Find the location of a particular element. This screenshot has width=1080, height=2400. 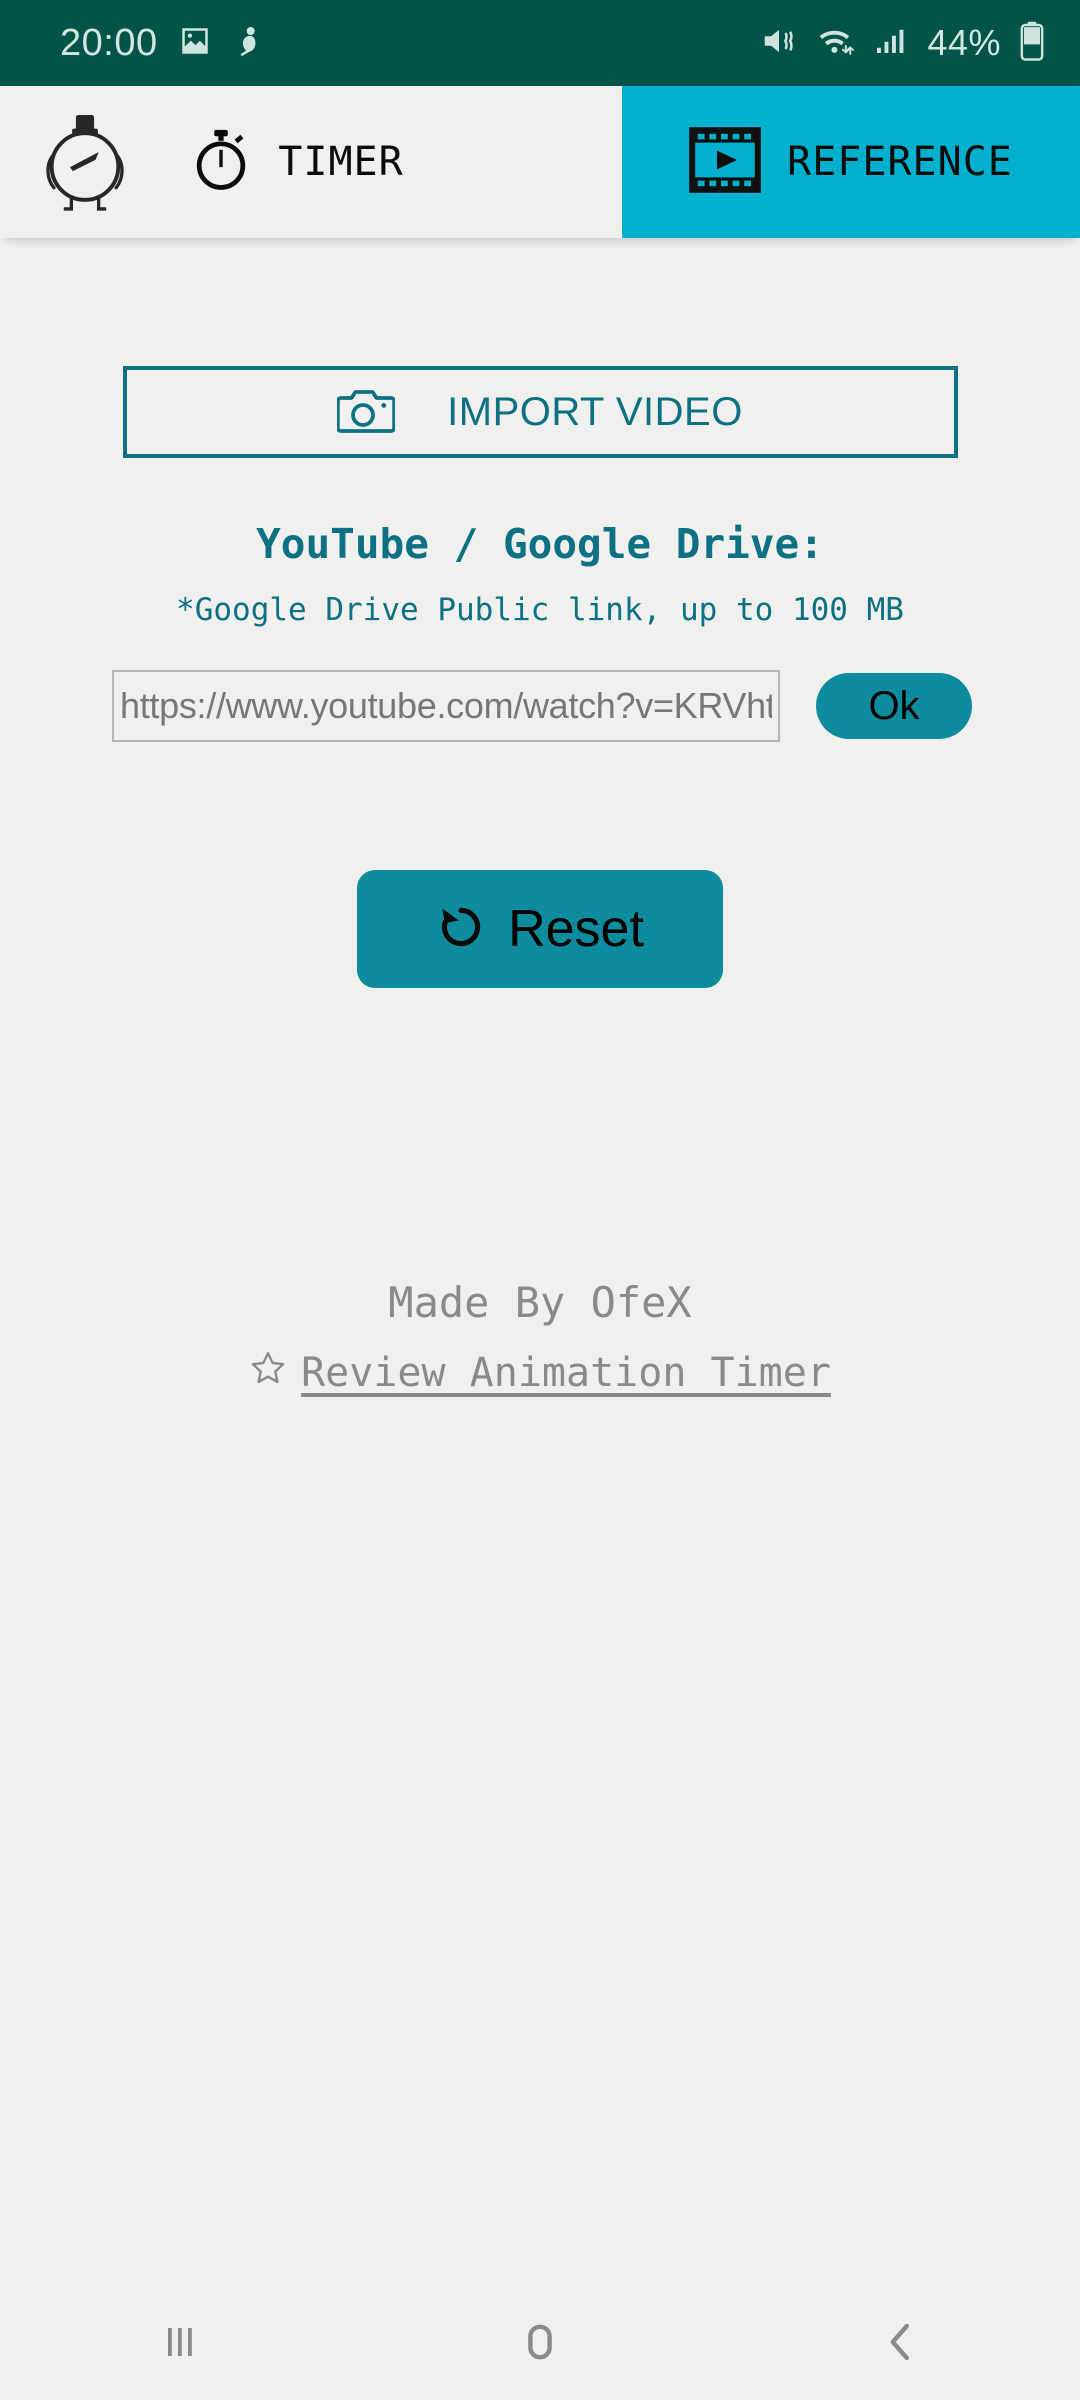

stopwatch-icon is located at coordinates (221, 162).